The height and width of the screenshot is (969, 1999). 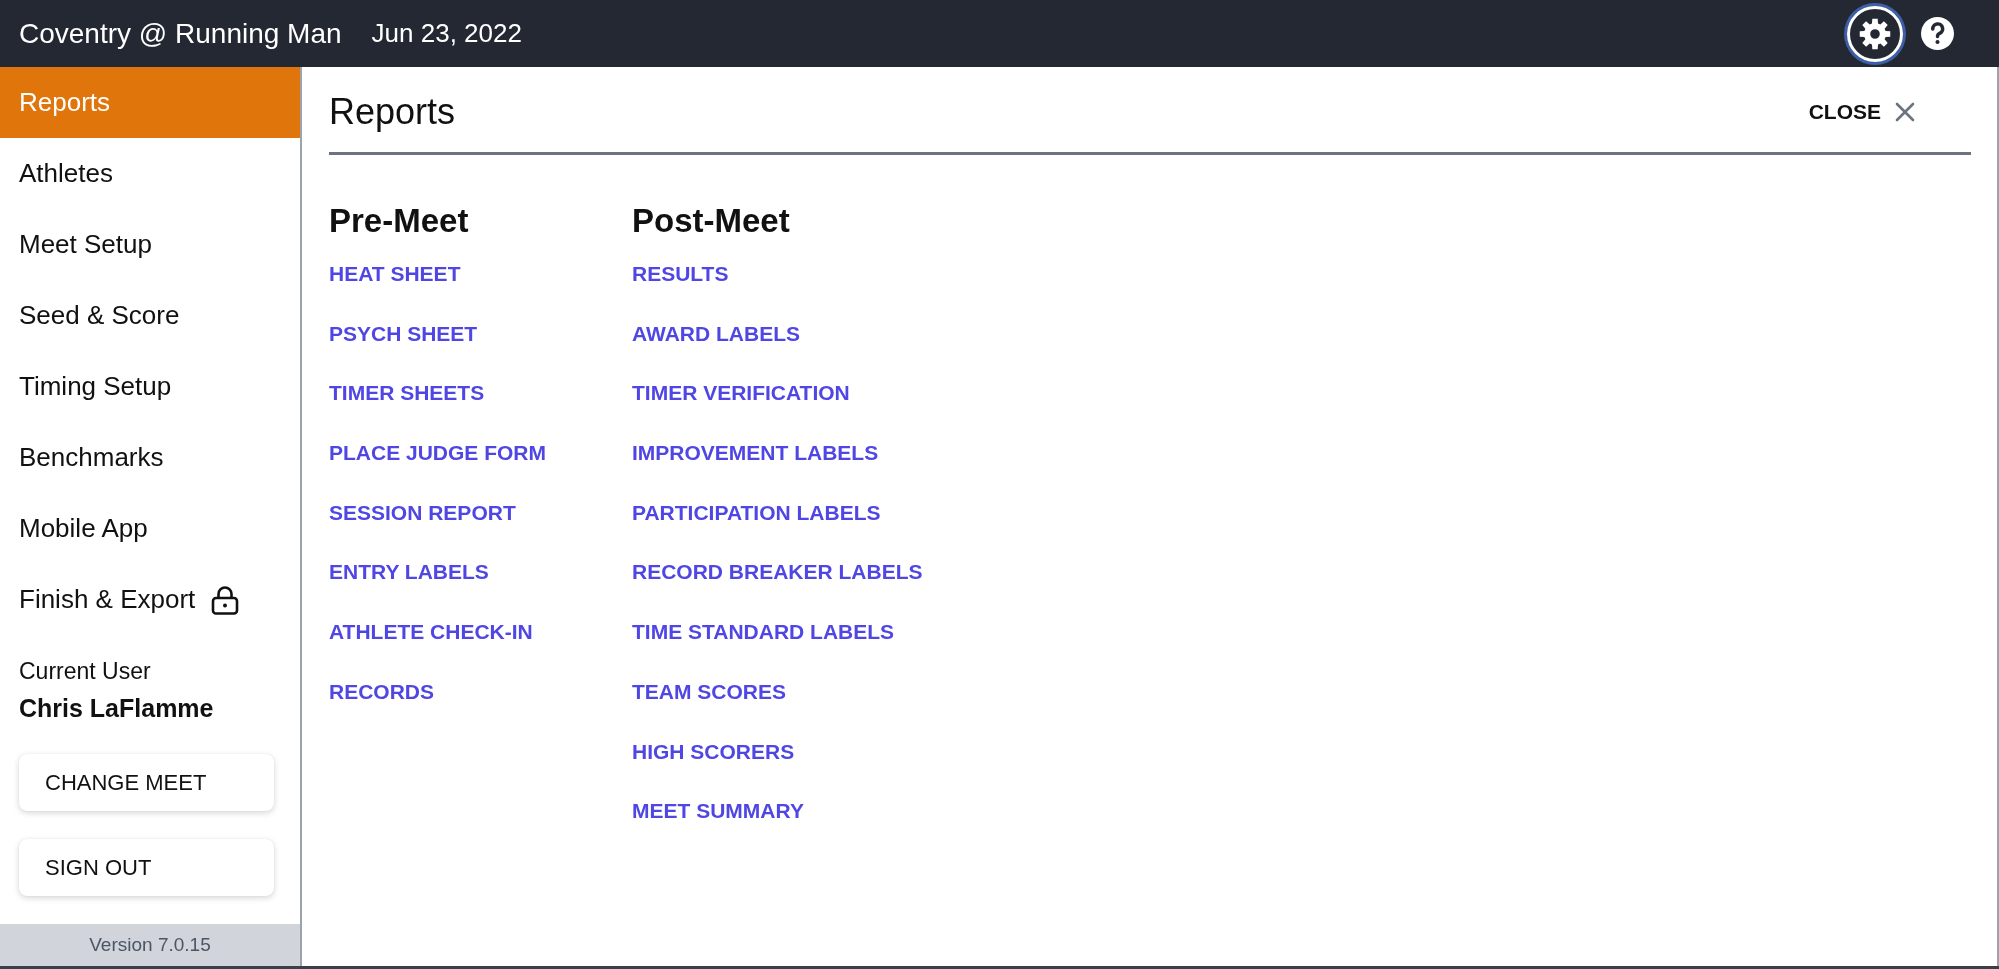 I want to click on meet-date: Jun 23, 2022, so click(x=446, y=33).